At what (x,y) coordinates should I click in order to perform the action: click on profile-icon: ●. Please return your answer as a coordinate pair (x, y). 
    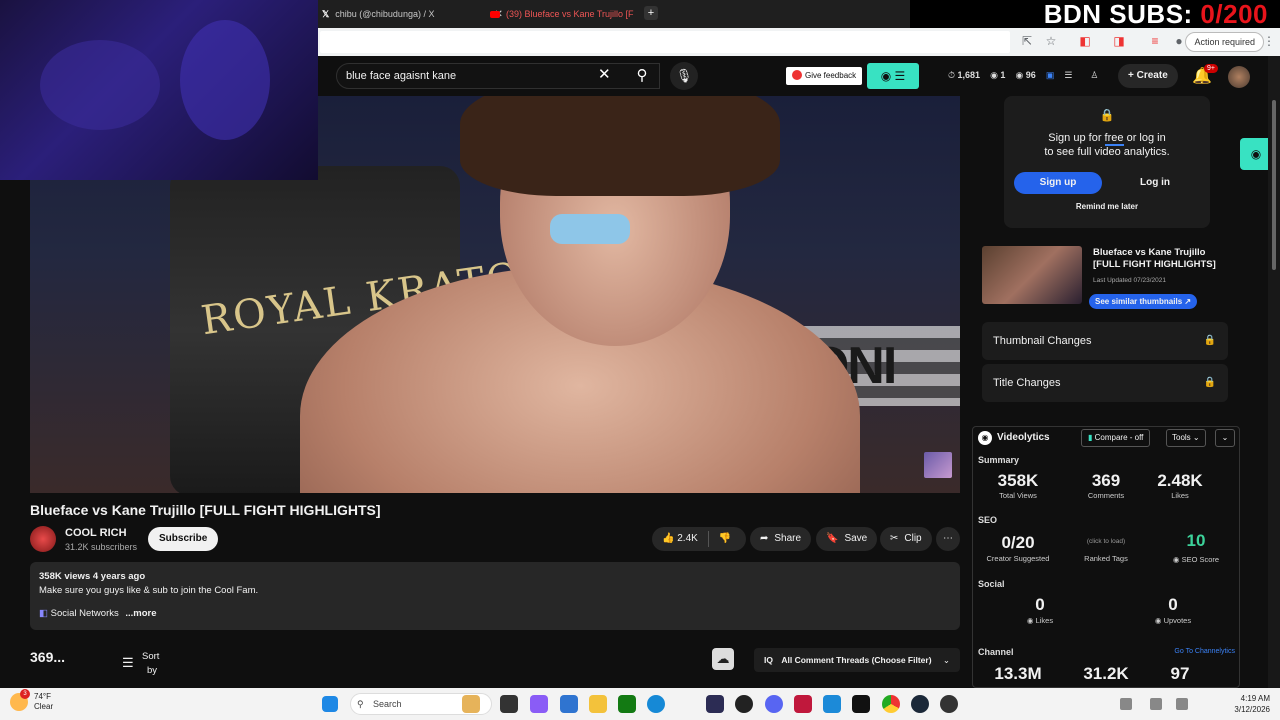
    Looking at the image, I should click on (1179, 41).